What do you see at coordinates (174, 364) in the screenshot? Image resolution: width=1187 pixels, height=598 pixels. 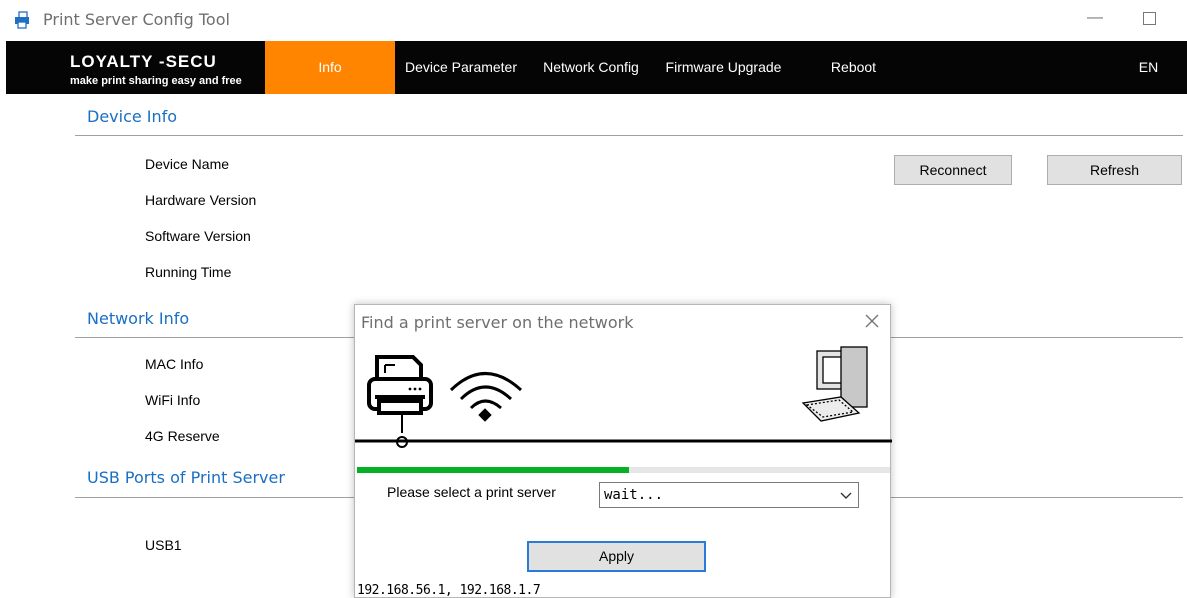 I see `label-mac-info: MAC Info` at bounding box center [174, 364].